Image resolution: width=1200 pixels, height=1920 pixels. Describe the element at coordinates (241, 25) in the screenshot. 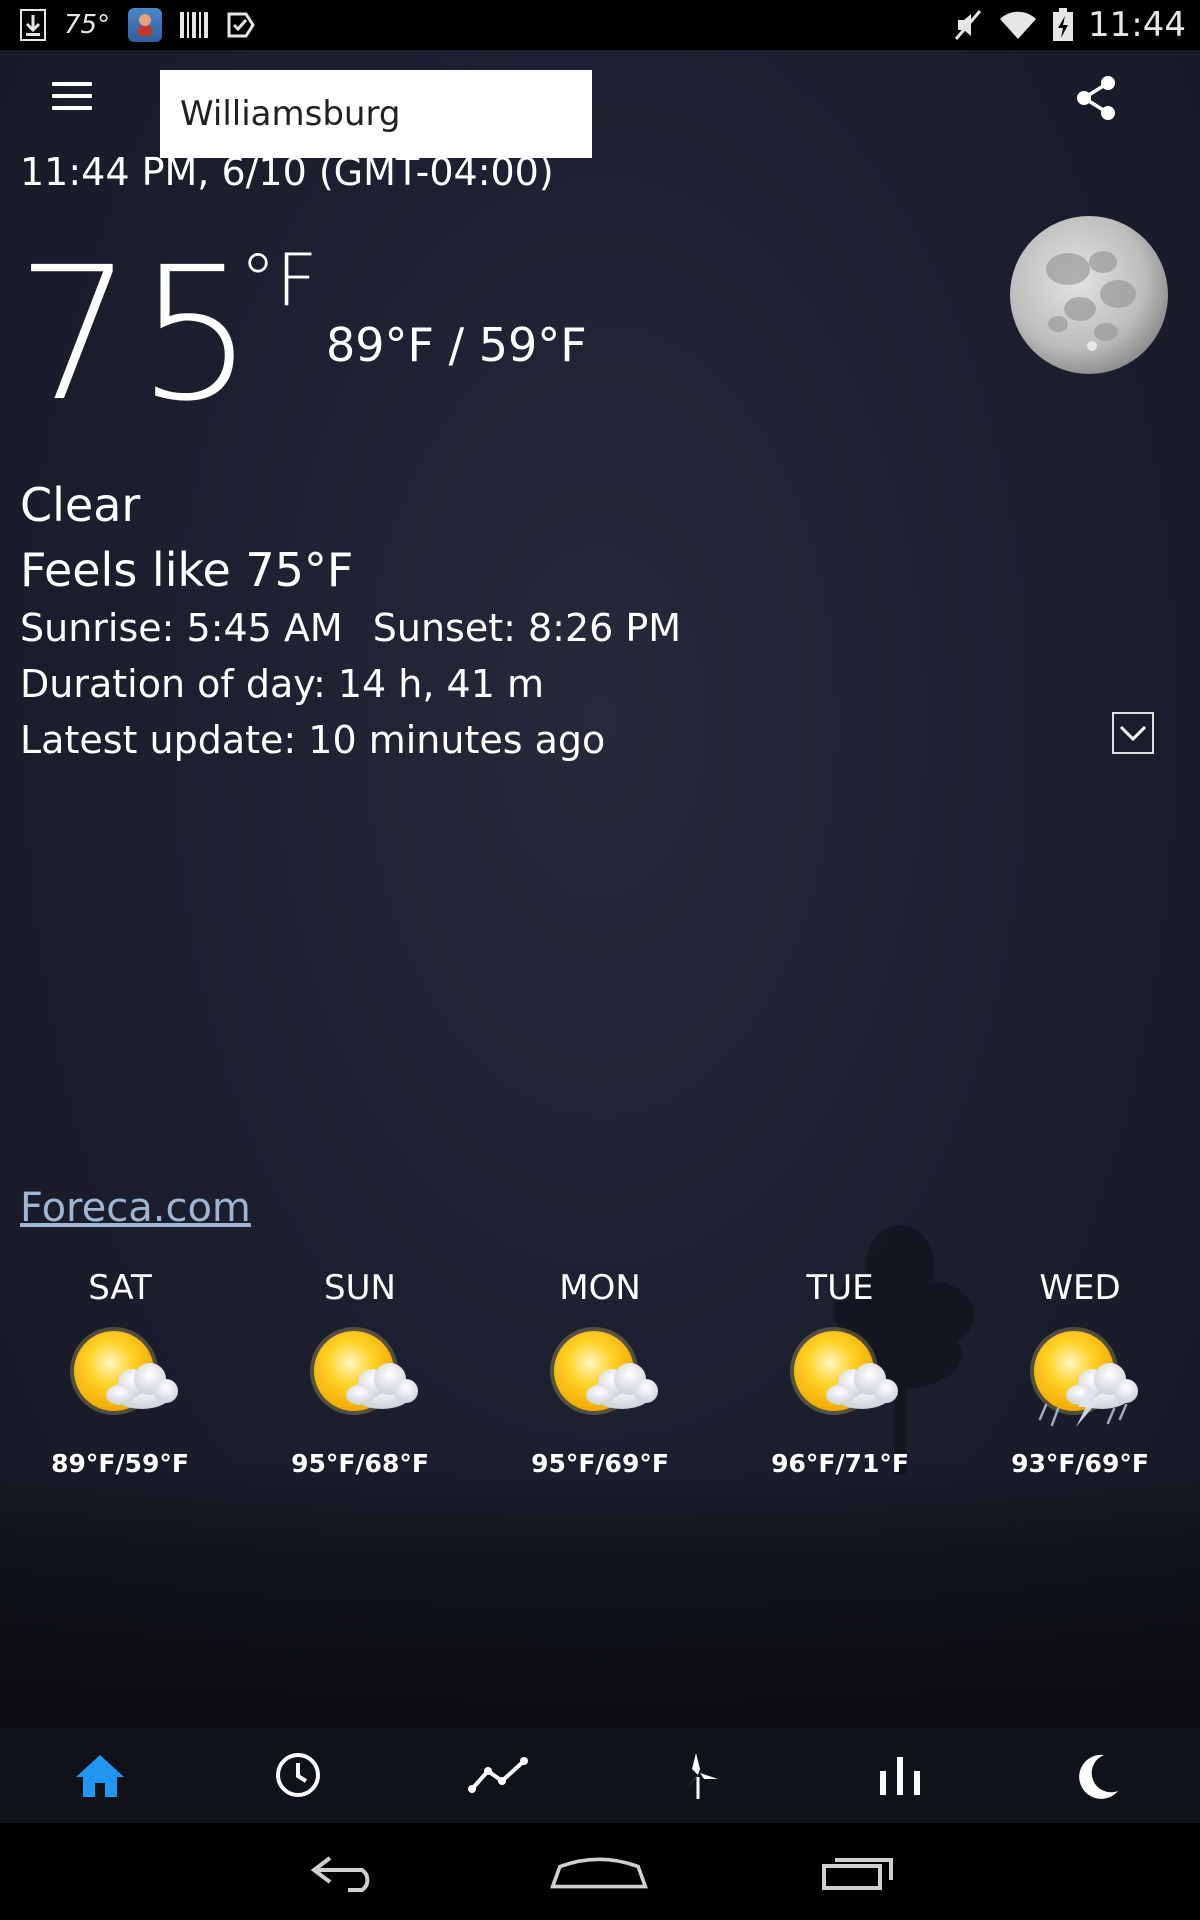

I see `play-store-icon` at that location.